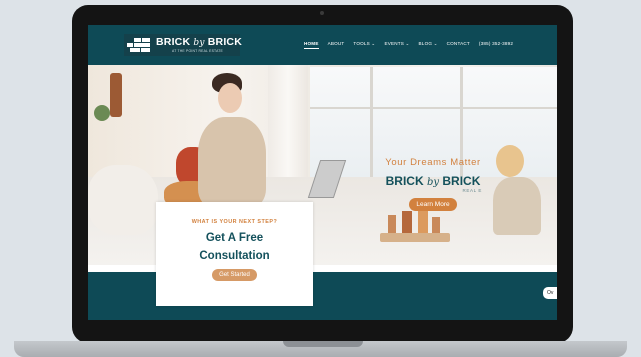 This screenshot has height=357, width=641. I want to click on hero-tagline: Your Dreams Matter, so click(433, 162).